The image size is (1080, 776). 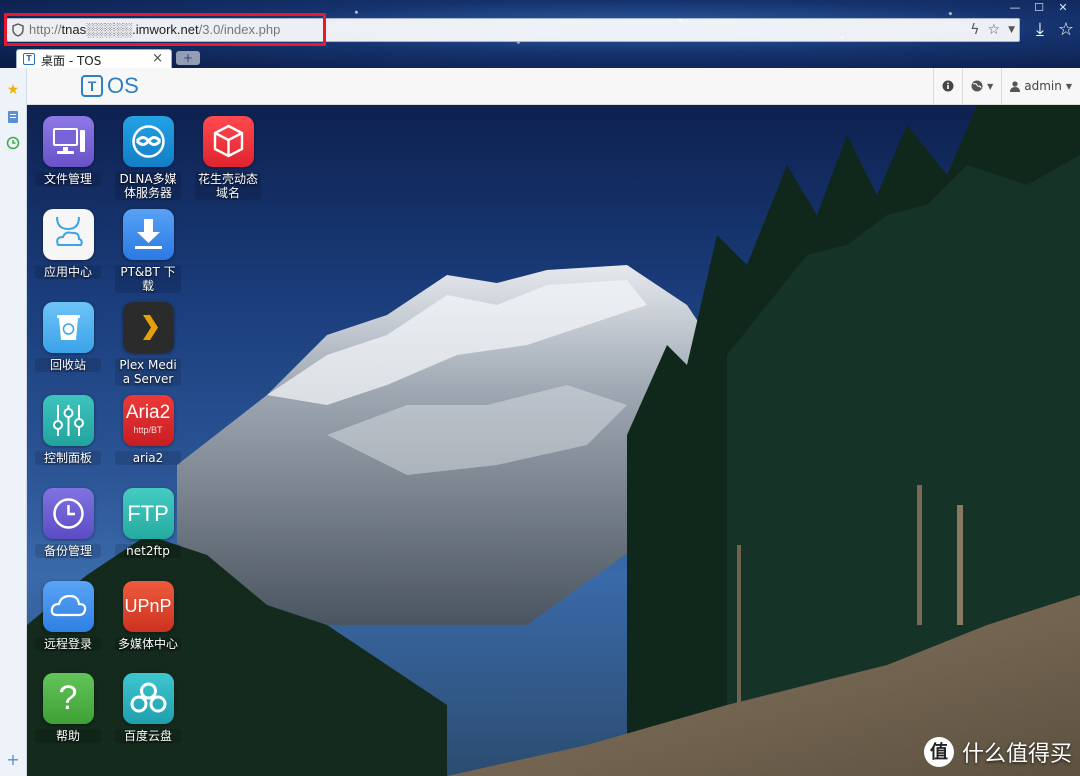 I want to click on app-net2ftp: FTP net2ftp, so click(x=148, y=523).